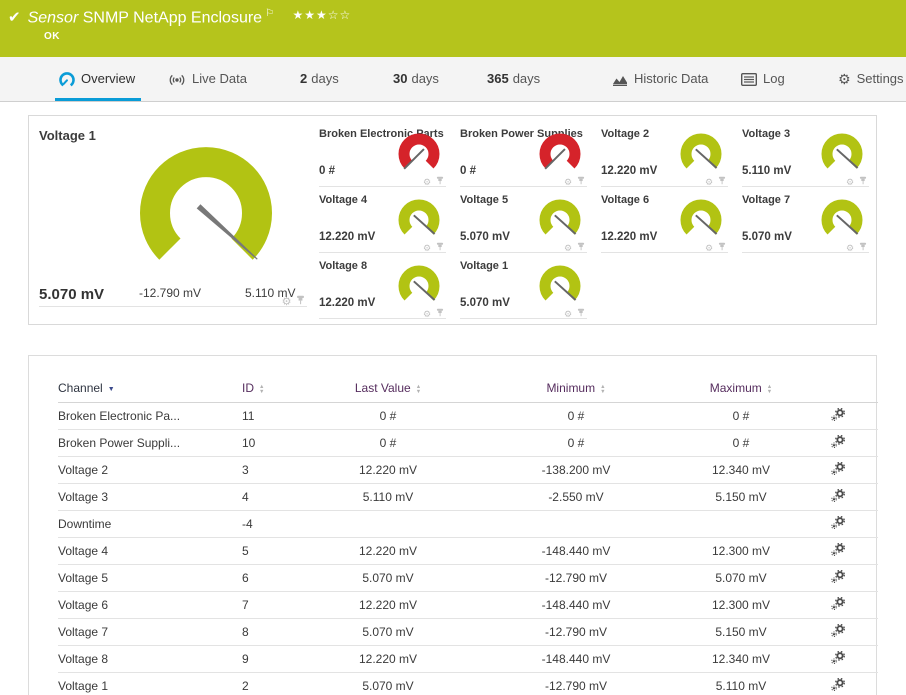 The image size is (906, 695). Describe the element at coordinates (322, 15) in the screenshot. I see `priority-stars: ★★★☆☆` at that location.